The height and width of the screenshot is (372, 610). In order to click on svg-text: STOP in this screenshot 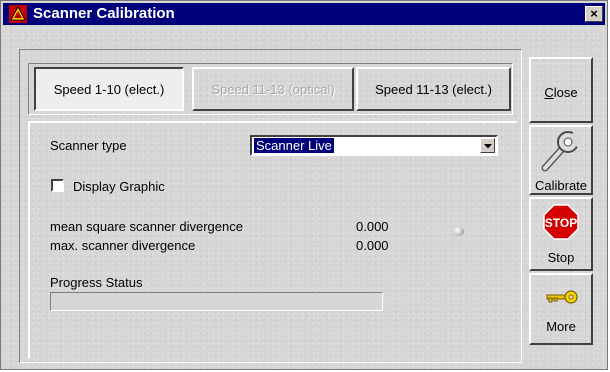, I will do `click(561, 223)`.